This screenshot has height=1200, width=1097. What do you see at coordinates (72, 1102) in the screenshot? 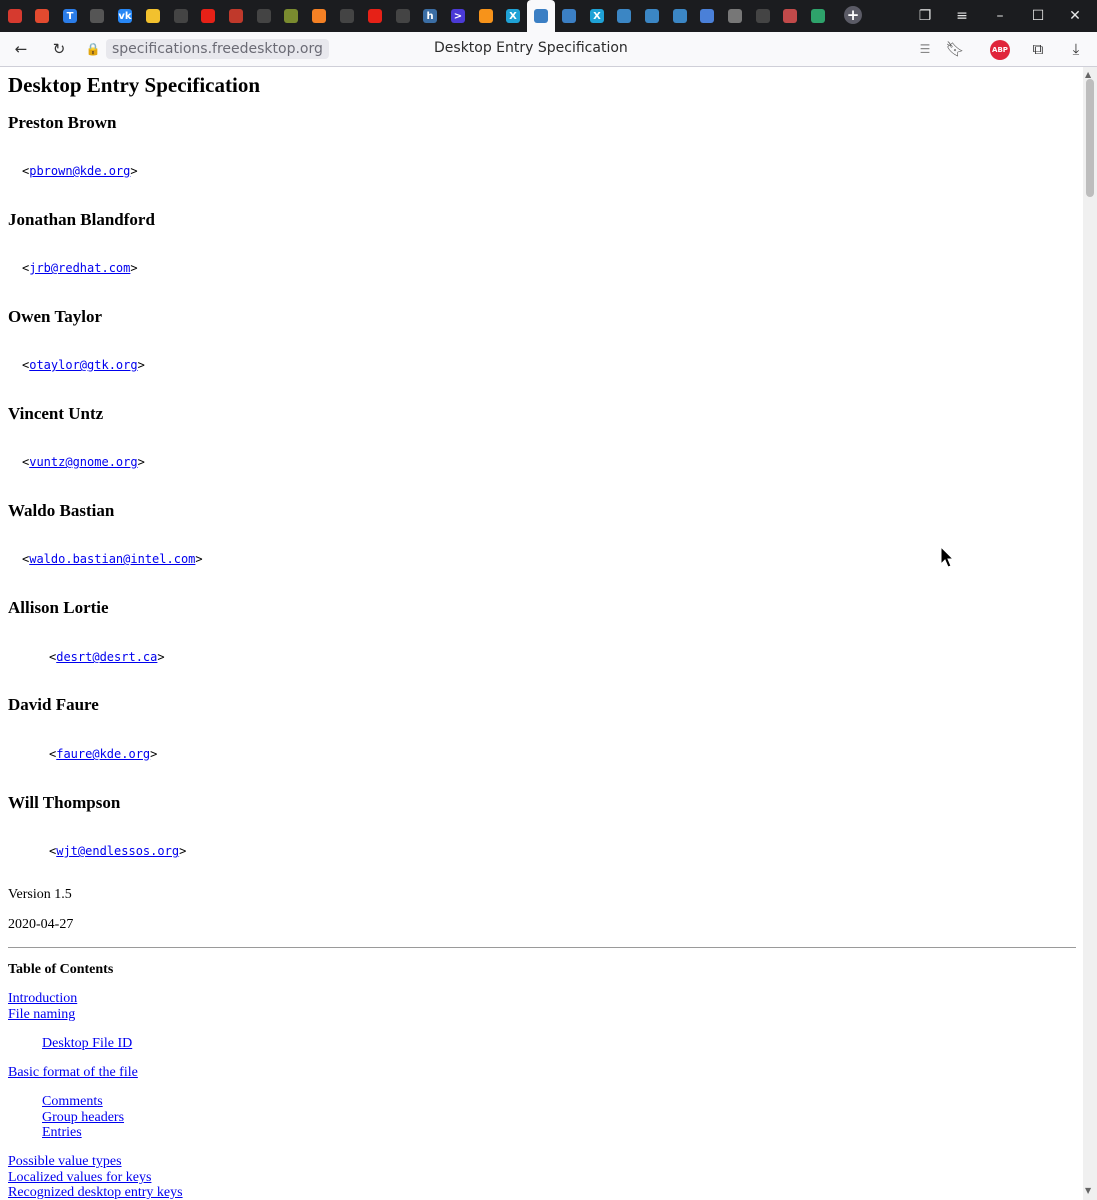
I see `toc-link: Comments` at bounding box center [72, 1102].